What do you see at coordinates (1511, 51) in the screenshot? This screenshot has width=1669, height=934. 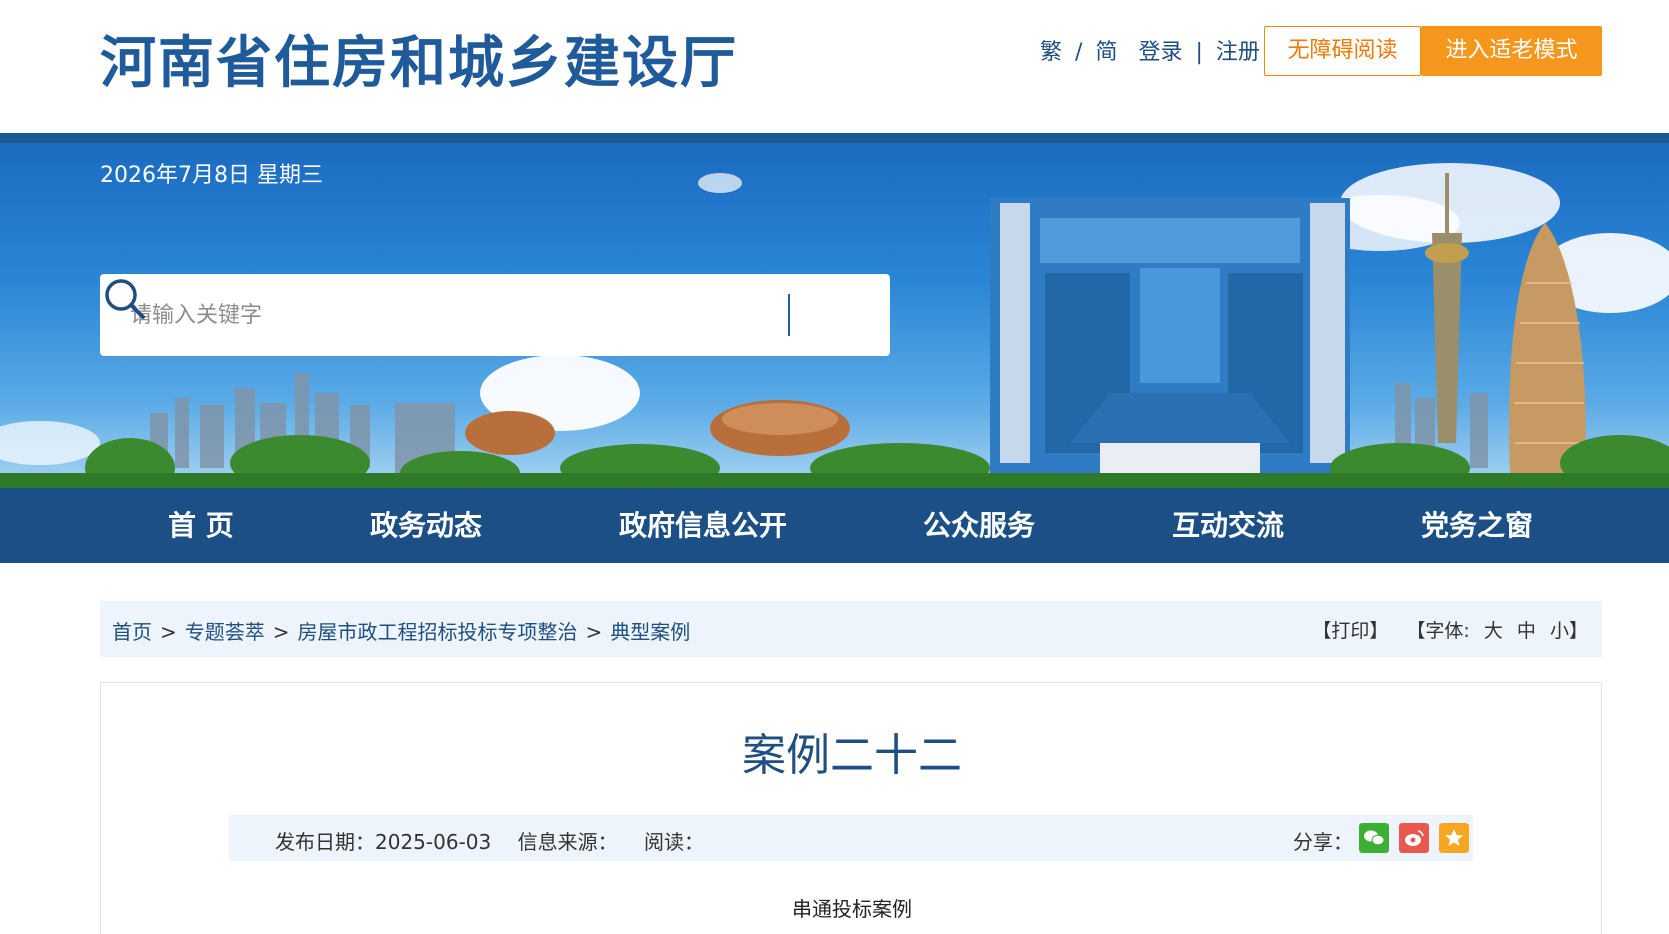 I see `elderly-mode-button: 进入适老模式` at bounding box center [1511, 51].